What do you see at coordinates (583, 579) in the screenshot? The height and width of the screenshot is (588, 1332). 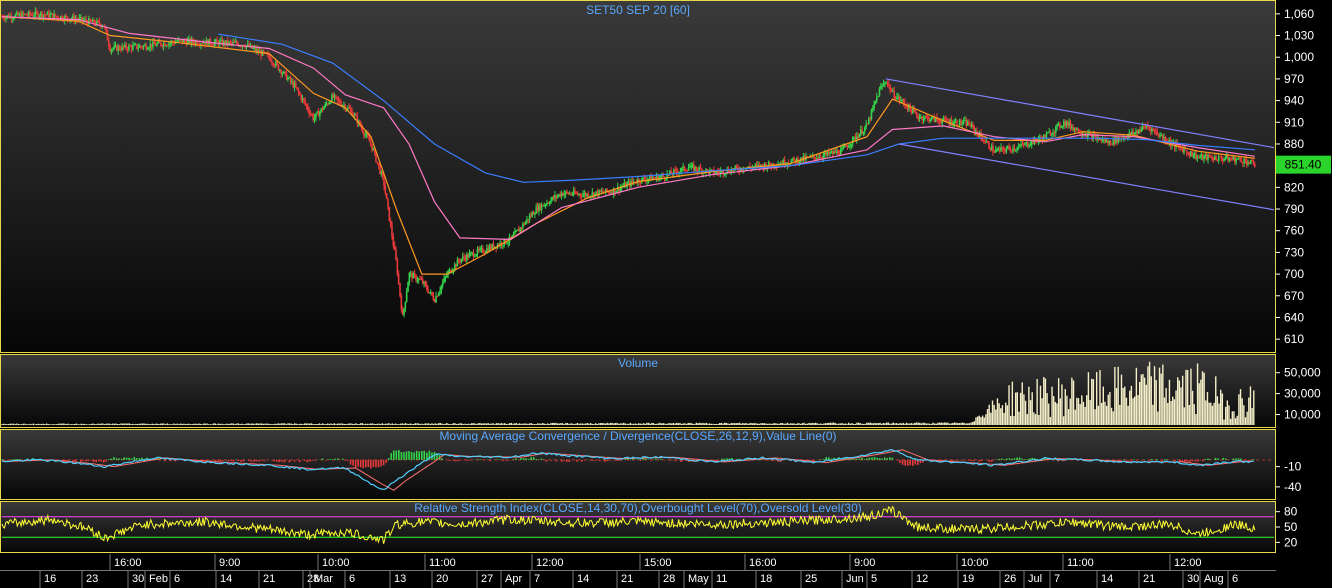 I see `date-label: 14` at bounding box center [583, 579].